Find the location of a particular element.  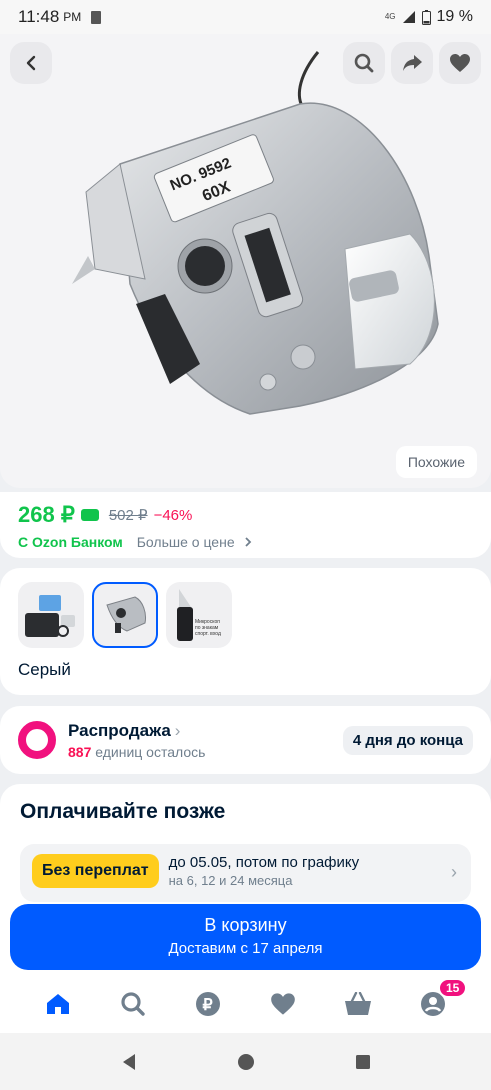

back-triangle-icon is located at coordinates (129, 1062).